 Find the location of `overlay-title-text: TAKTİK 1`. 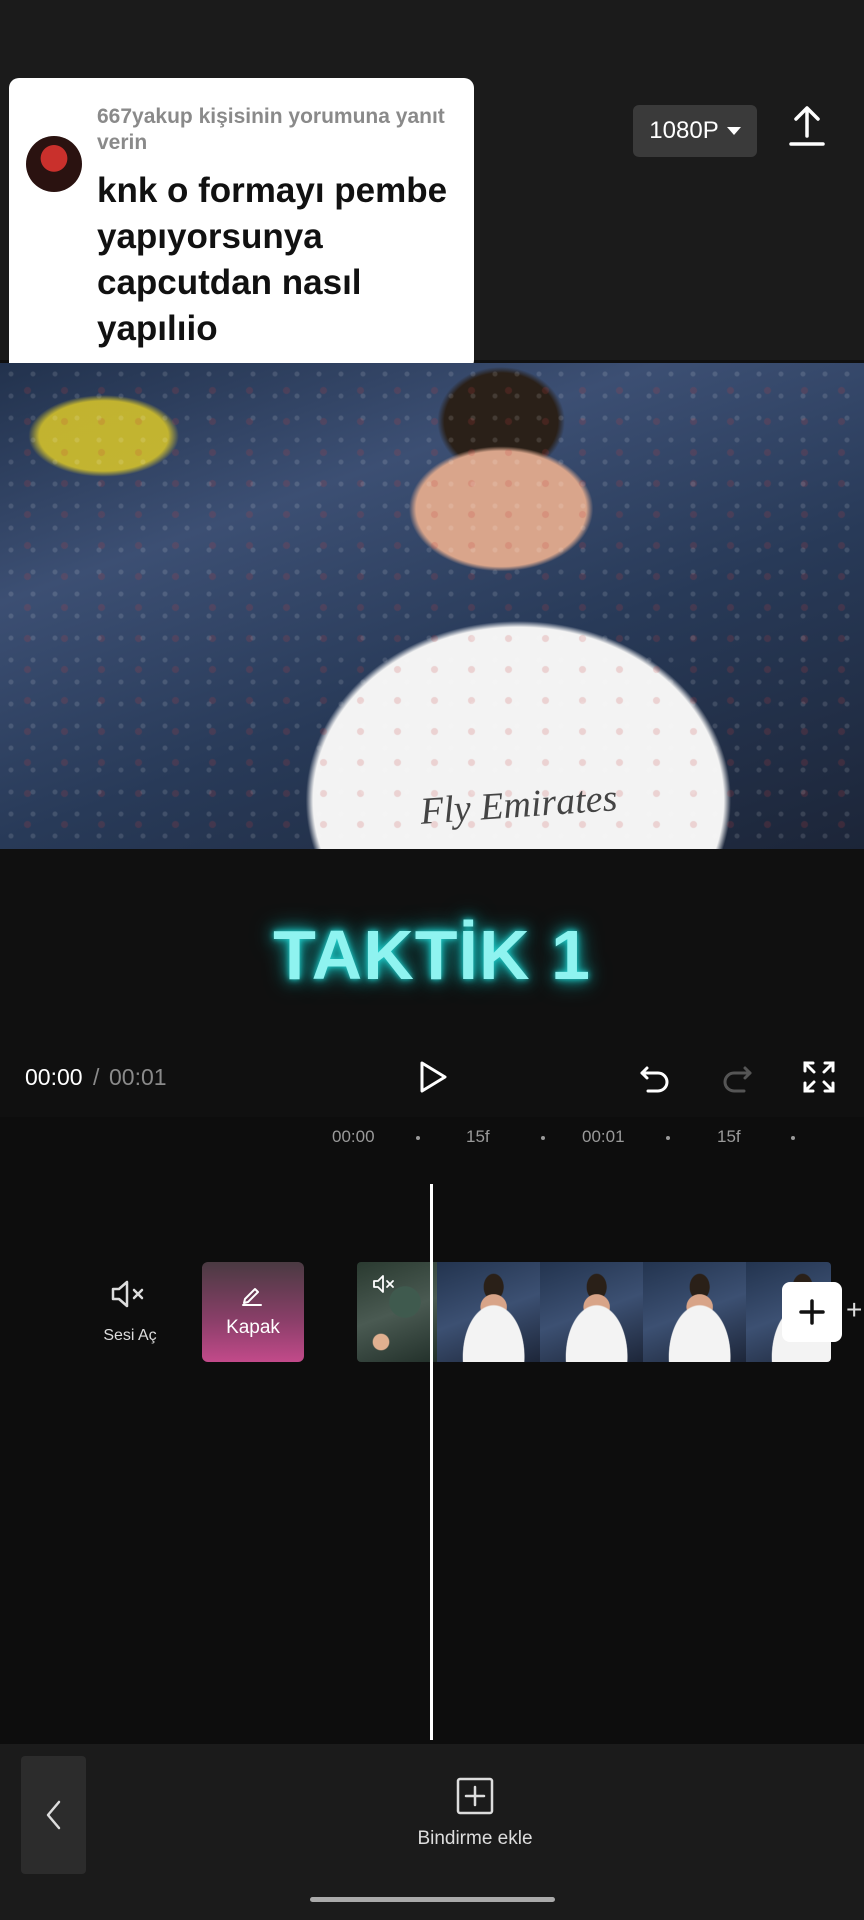

overlay-title-text: TAKTİK 1 is located at coordinates (432, 955).